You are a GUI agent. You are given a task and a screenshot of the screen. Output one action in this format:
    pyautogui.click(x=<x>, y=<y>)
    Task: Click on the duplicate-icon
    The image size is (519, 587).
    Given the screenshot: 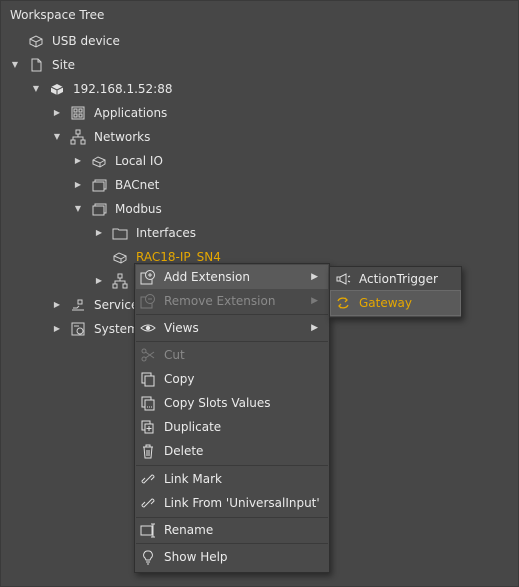 What is the action you would take?
    pyautogui.click(x=147, y=427)
    